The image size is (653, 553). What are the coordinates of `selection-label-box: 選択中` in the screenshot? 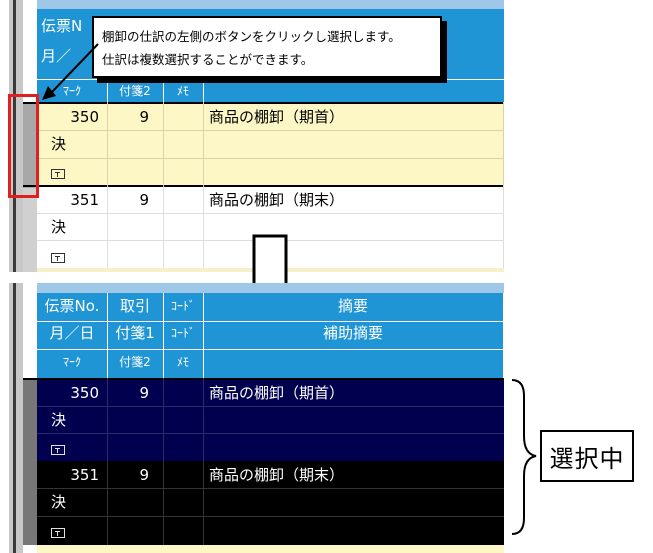 It's located at (587, 456).